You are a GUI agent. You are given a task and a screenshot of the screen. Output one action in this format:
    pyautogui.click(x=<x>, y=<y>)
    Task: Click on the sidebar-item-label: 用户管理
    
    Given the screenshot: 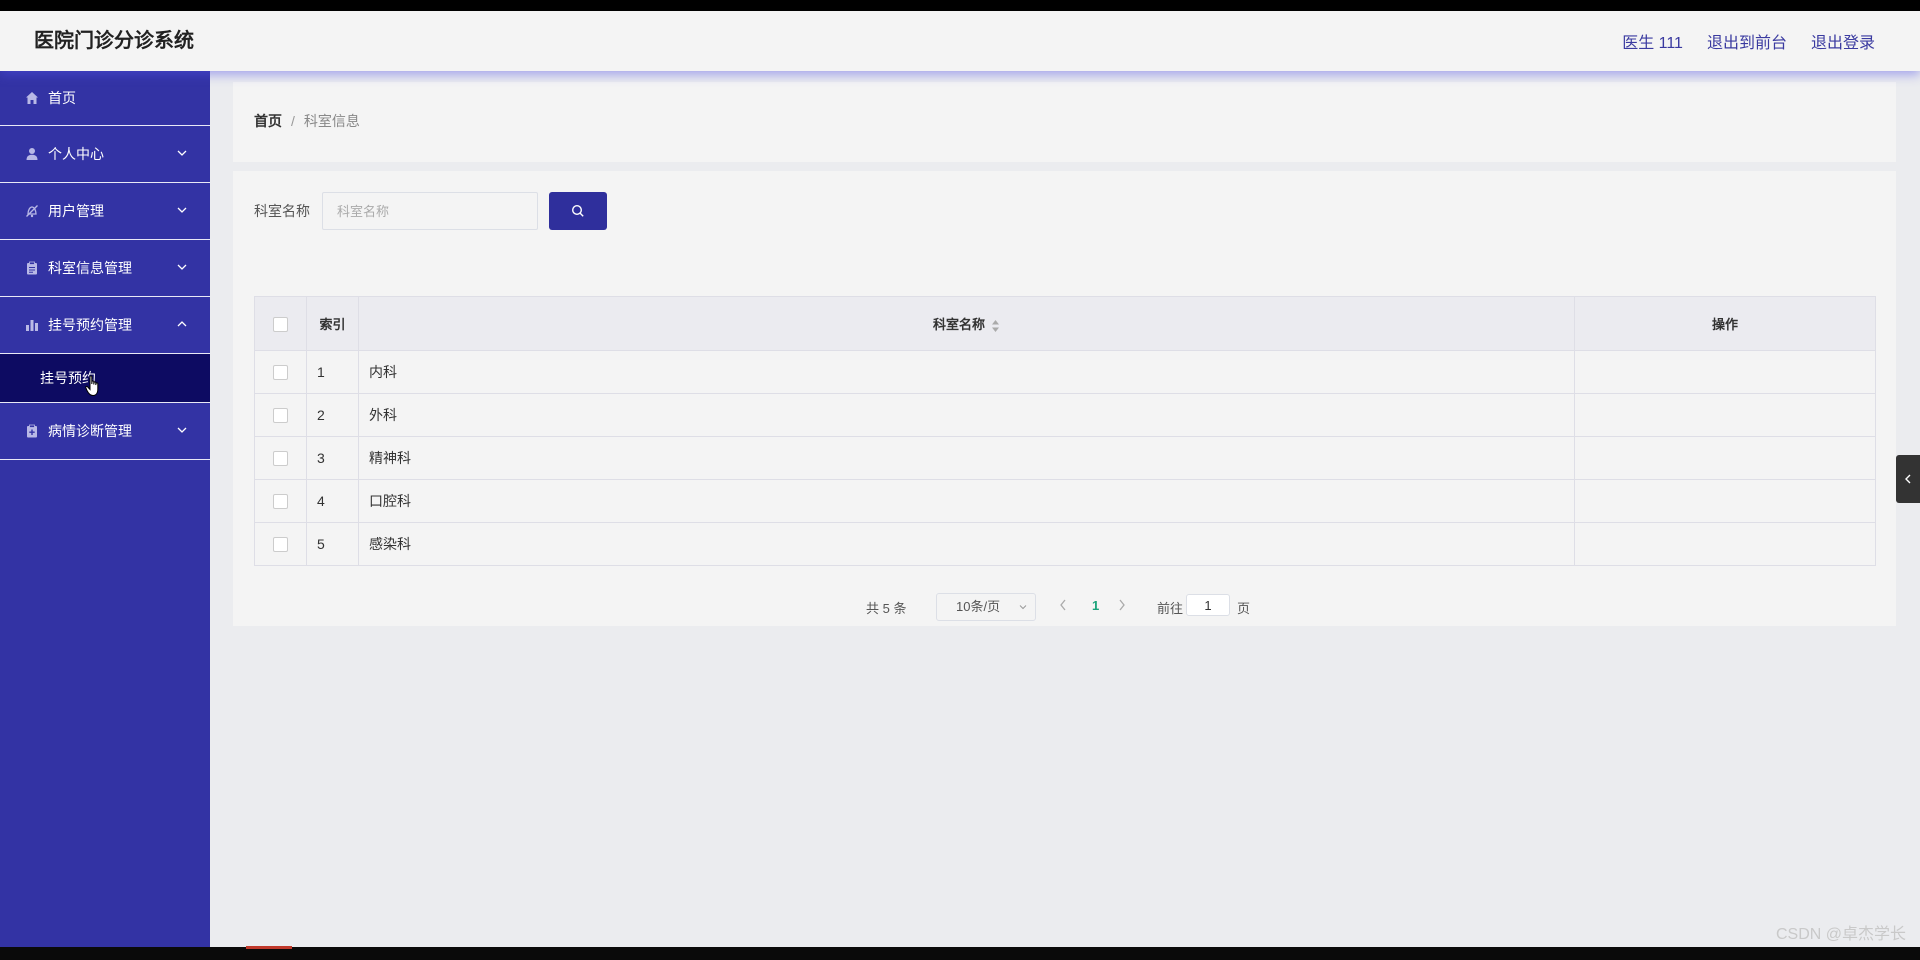 What is the action you would take?
    pyautogui.click(x=76, y=211)
    